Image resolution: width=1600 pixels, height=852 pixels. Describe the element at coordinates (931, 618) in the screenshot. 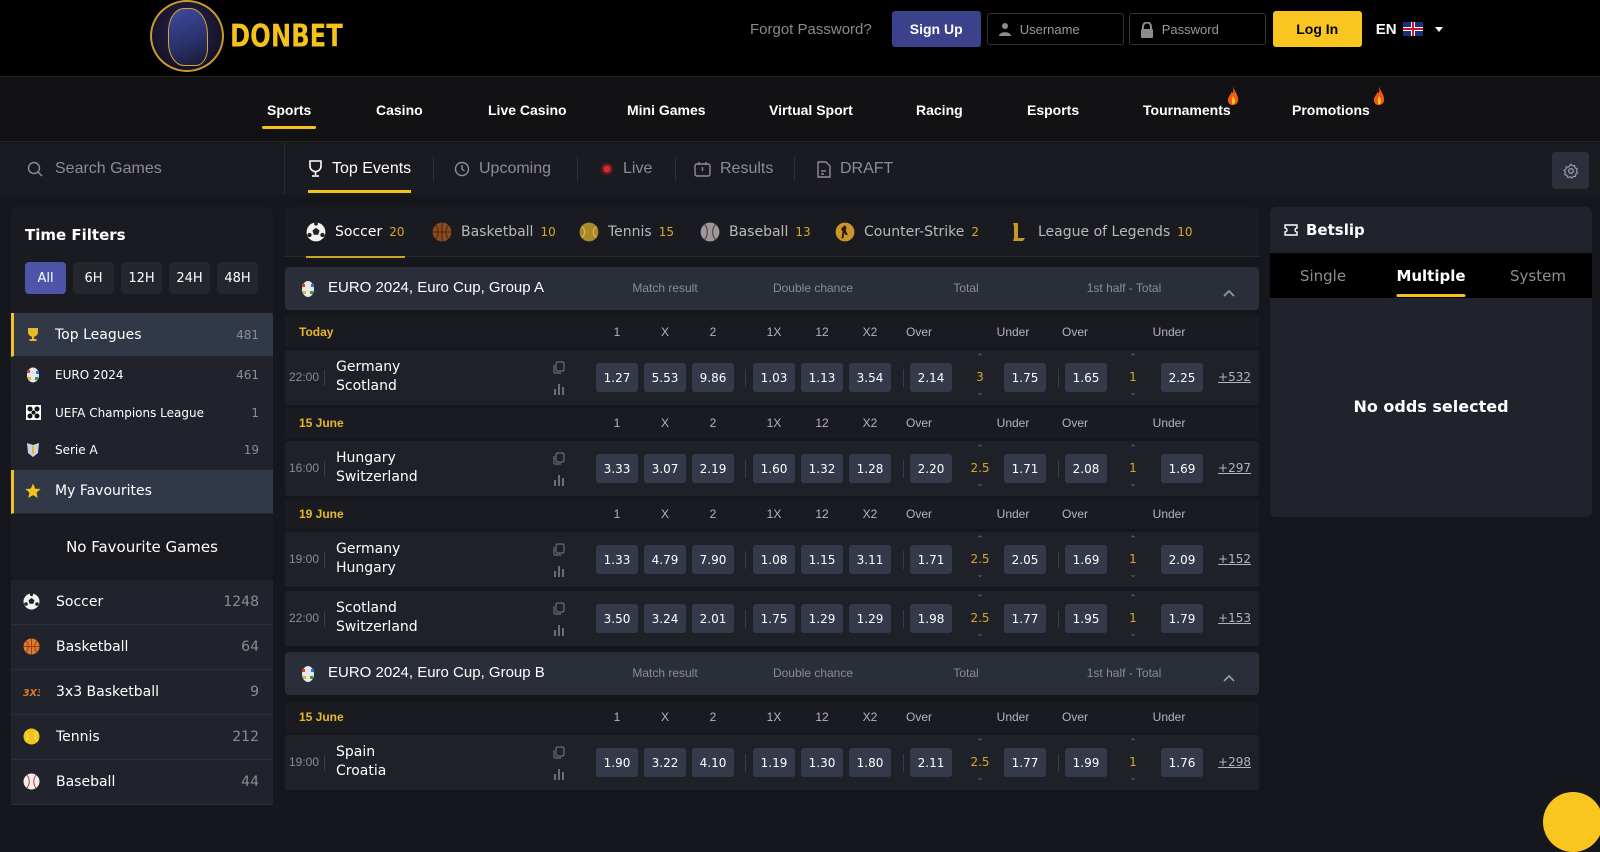

I see `odds-button: 1.98` at that location.